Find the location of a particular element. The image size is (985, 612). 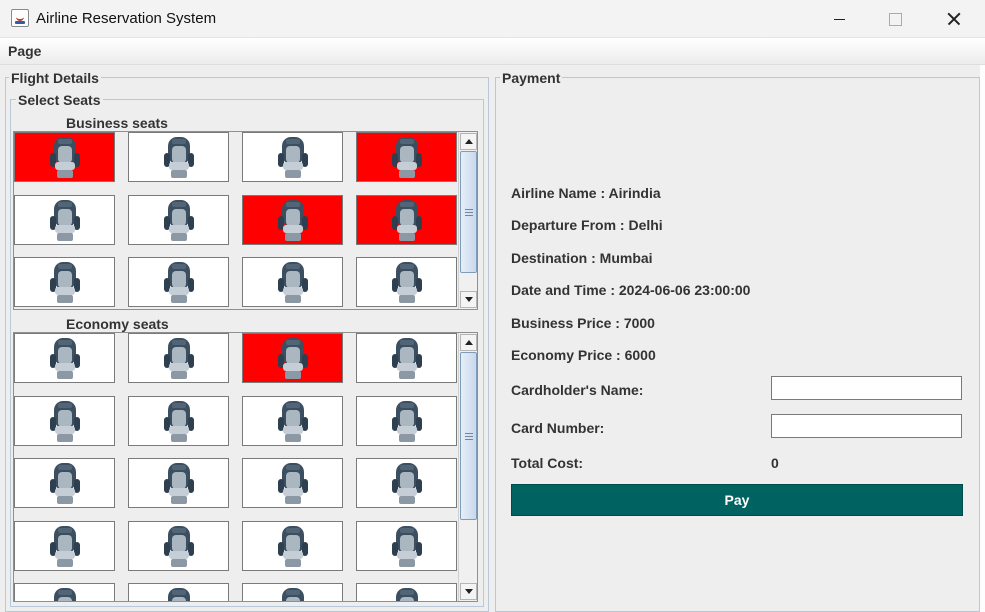

business-seats-pane is located at coordinates (245, 220).